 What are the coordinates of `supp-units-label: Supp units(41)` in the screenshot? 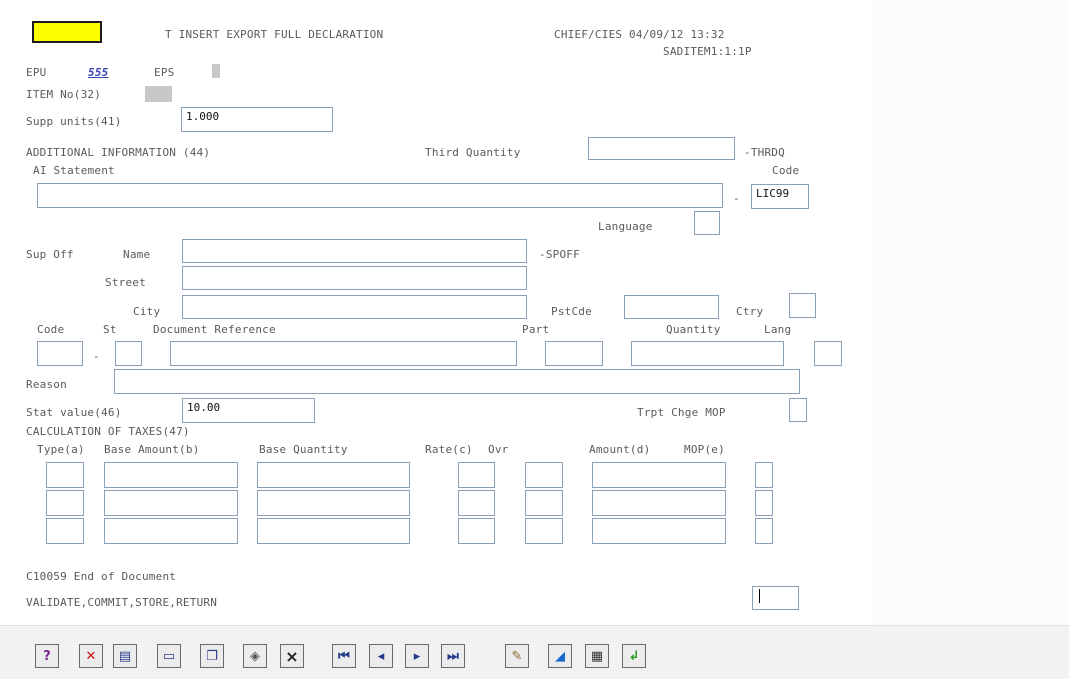 It's located at (74, 121).